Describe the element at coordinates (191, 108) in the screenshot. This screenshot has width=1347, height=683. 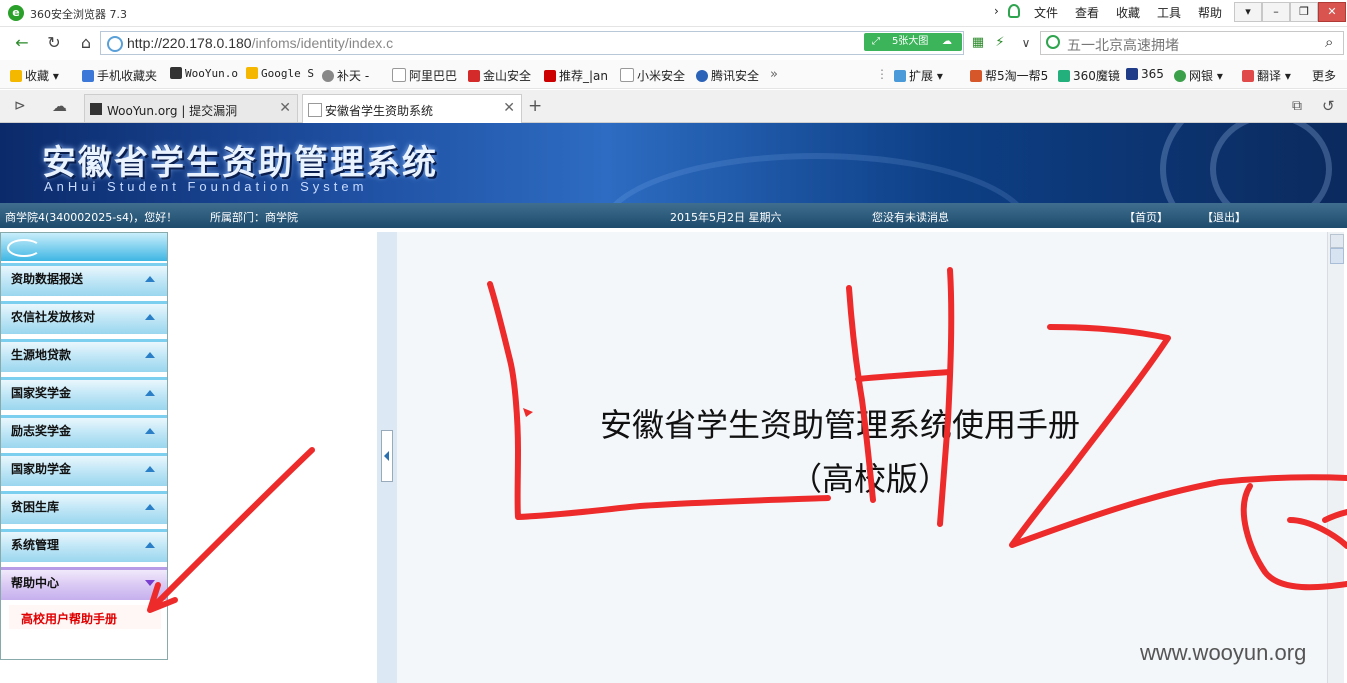
I see `tab-wooyun: WooYun.org | 提交漏洞 ✕` at that location.